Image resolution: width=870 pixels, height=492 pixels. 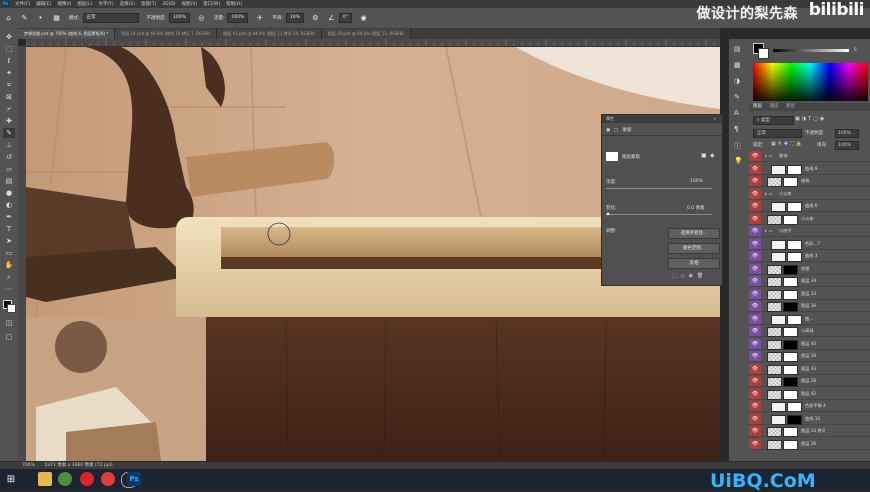 I want to click on layer-name: 色彩...7, so click(x=812, y=244).